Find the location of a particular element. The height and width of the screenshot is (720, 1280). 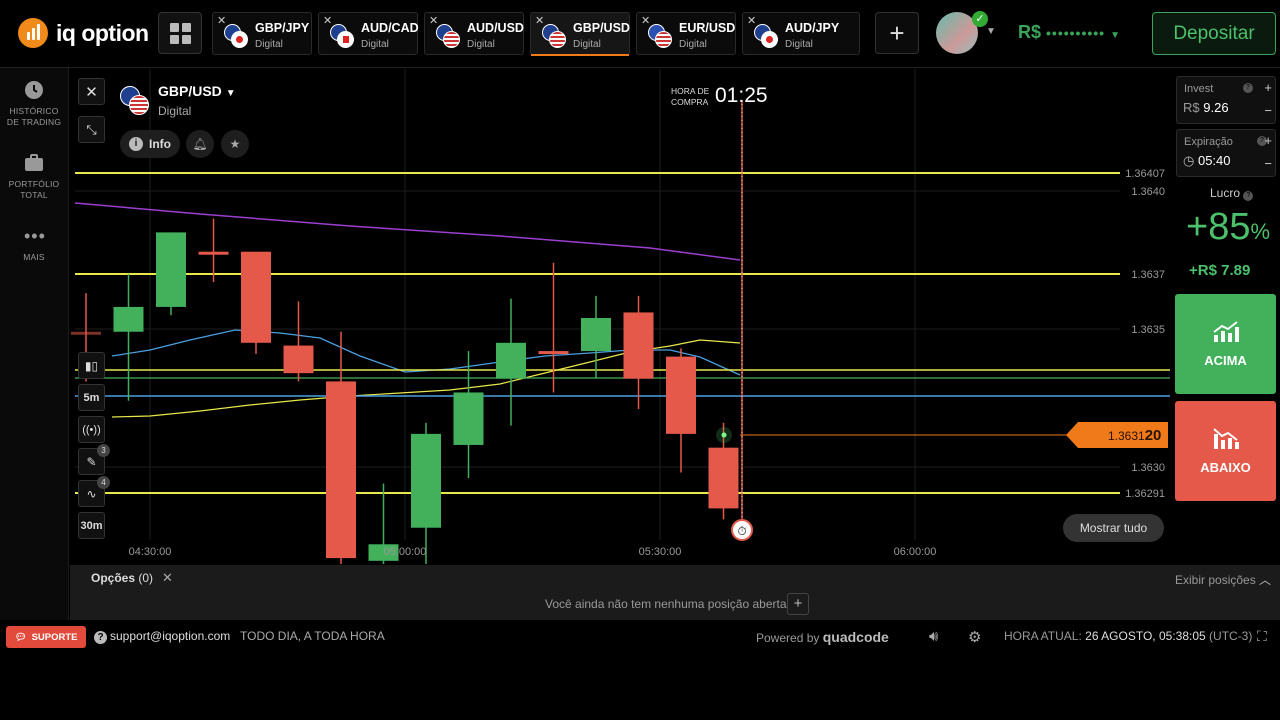

add-tab-button: + is located at coordinates (897, 33).